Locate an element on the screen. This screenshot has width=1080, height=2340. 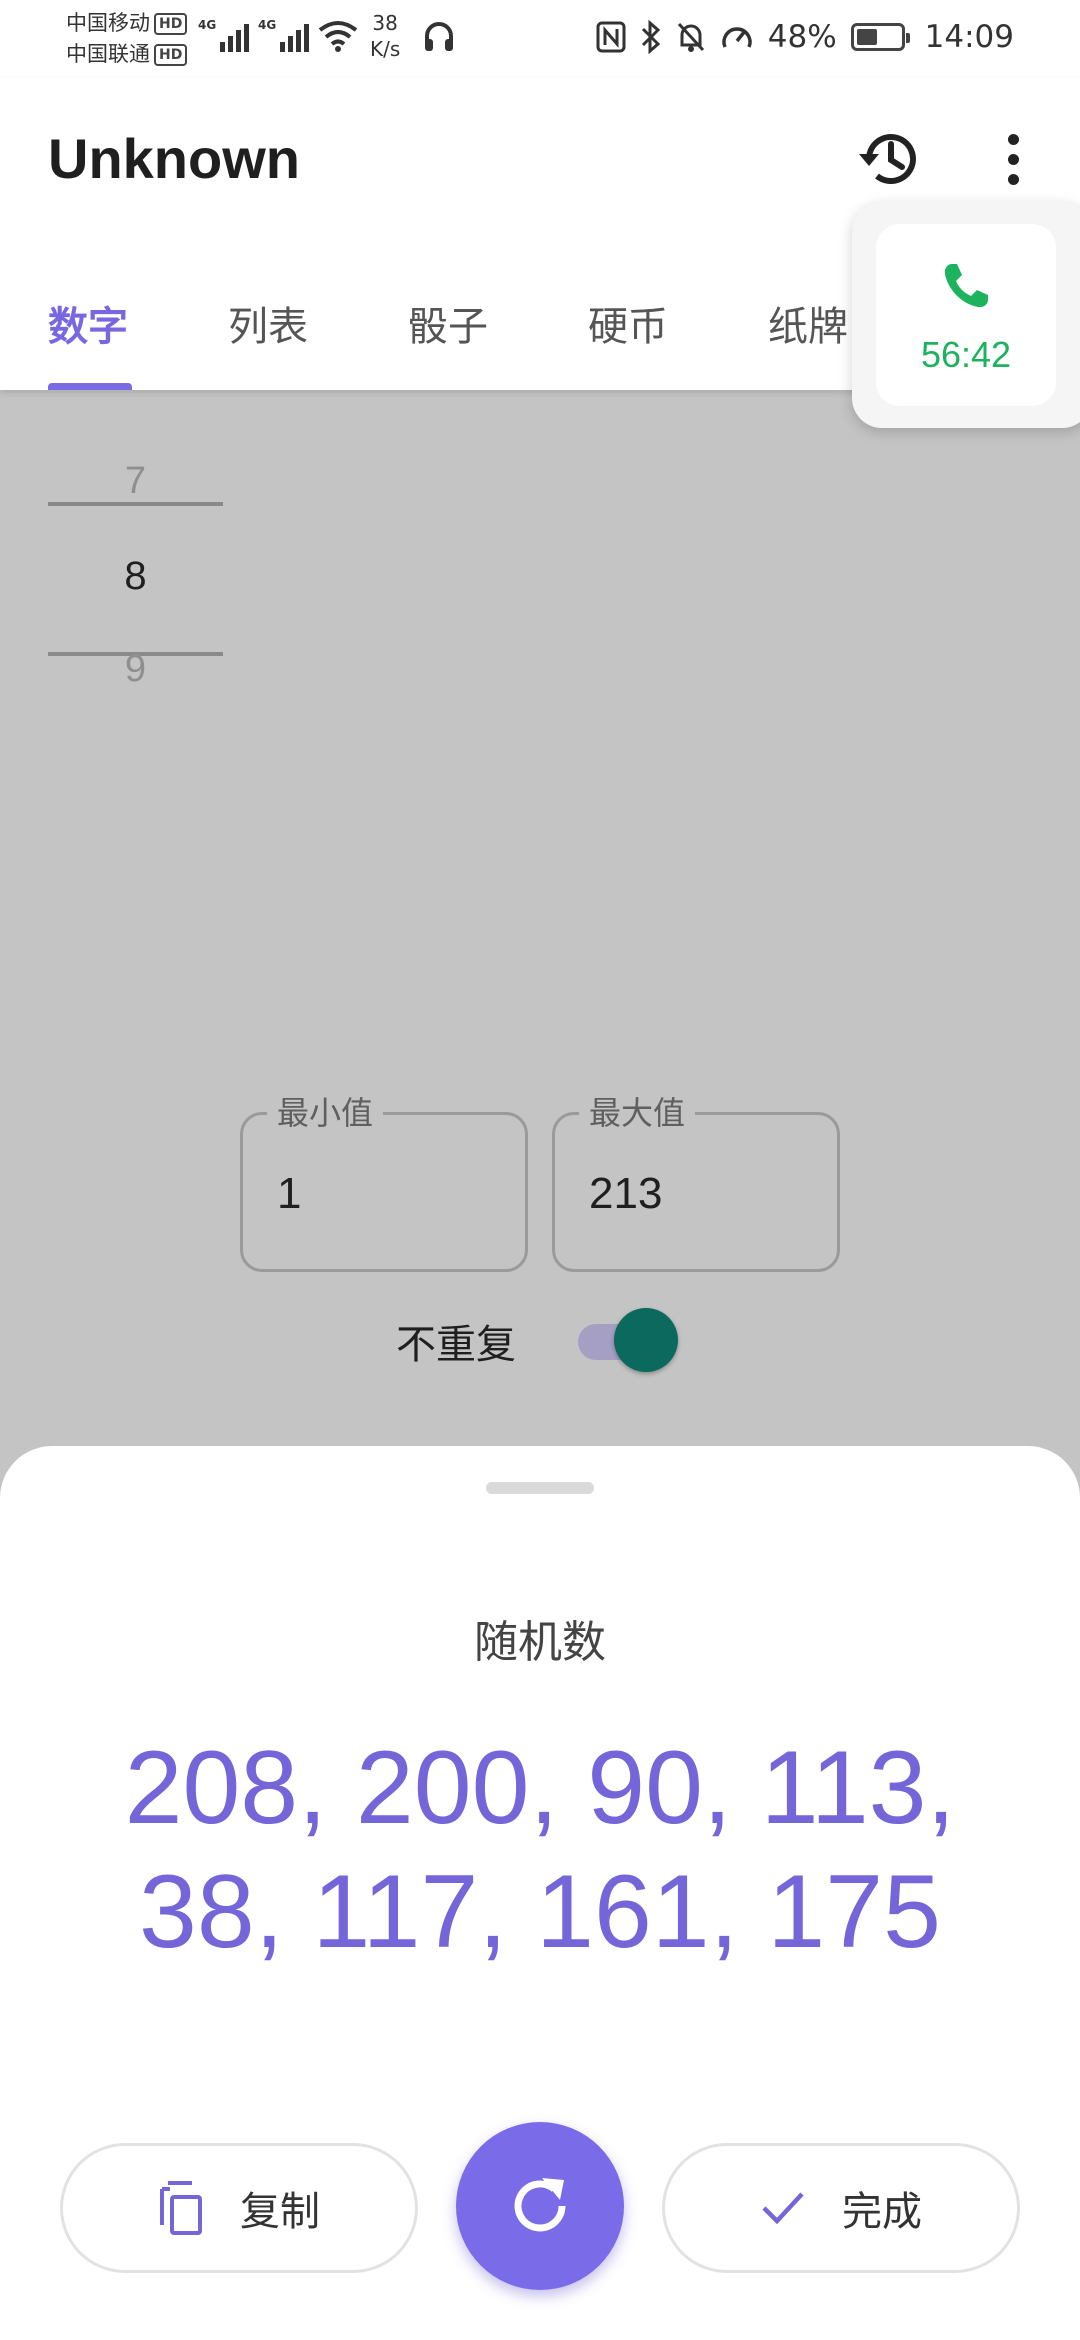
page-title: Unknown is located at coordinates (174, 158).